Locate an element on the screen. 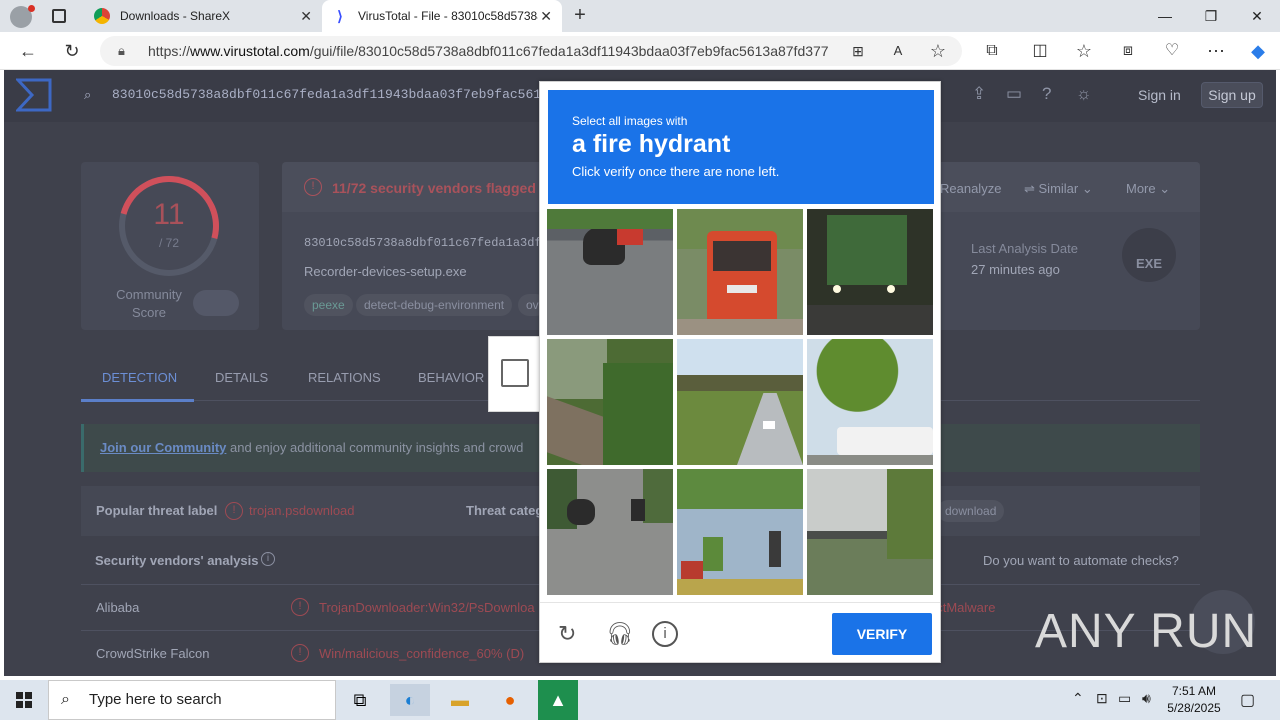  detections-count: 11 is located at coordinates (169, 214).